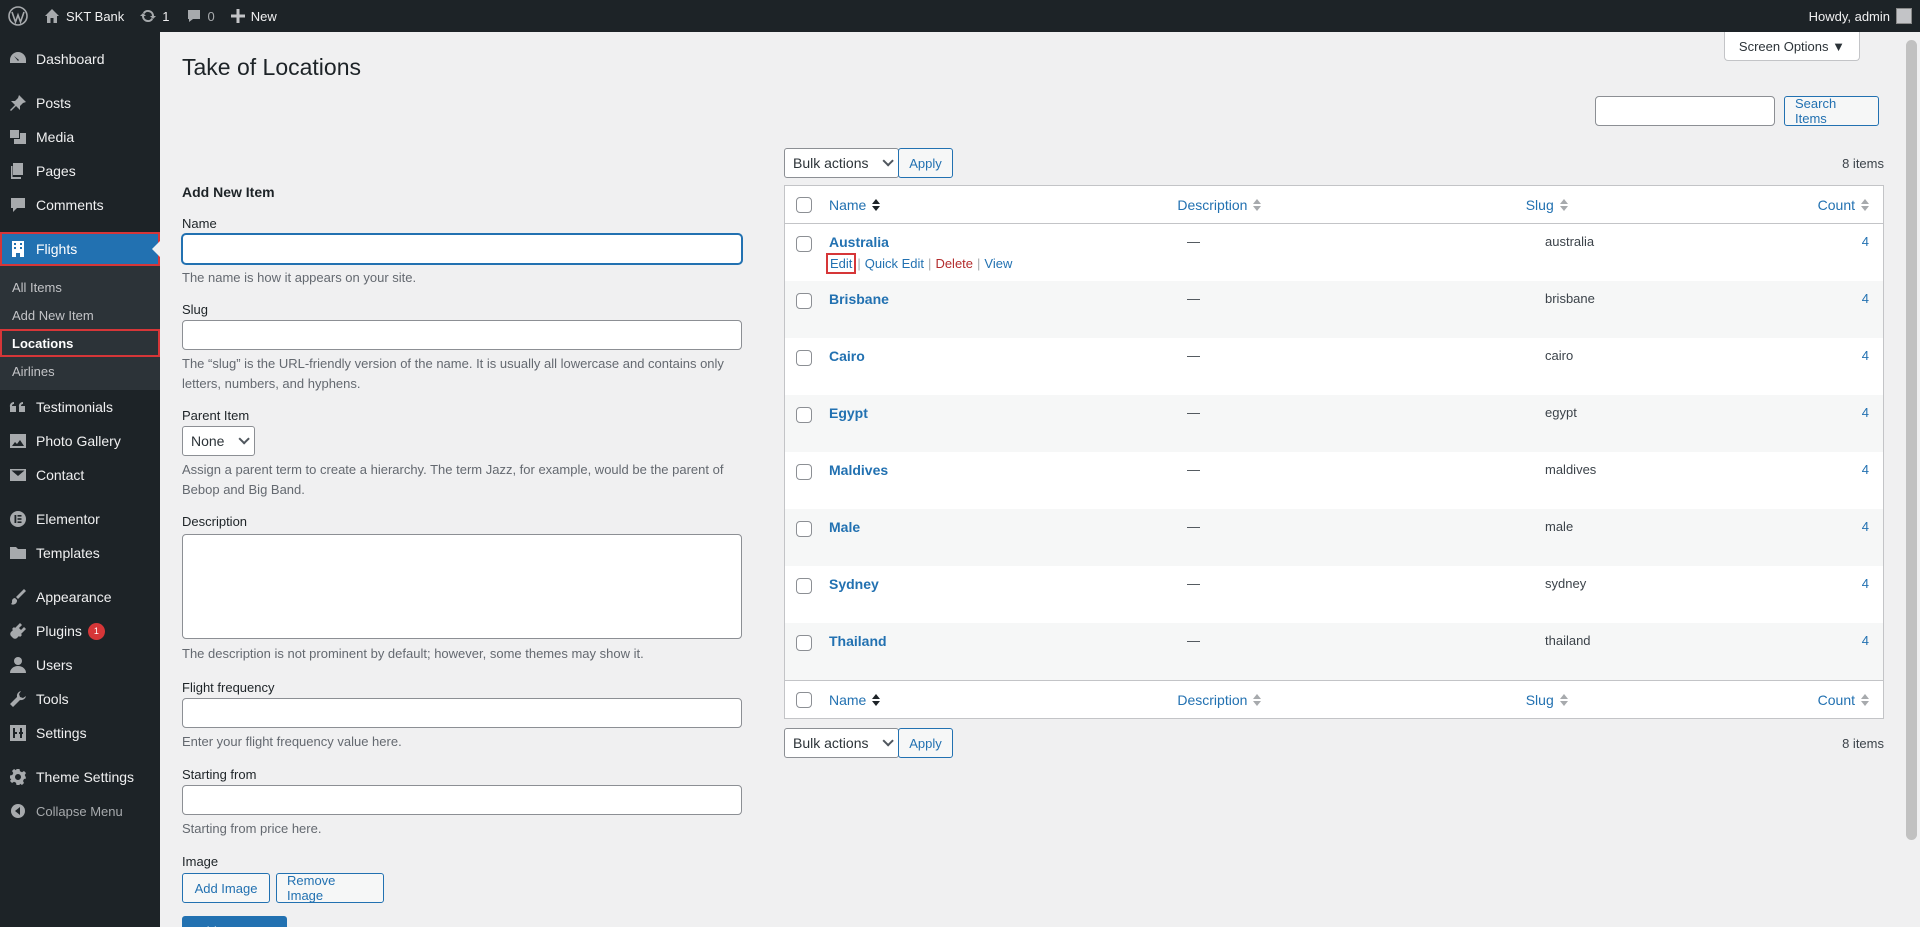 The image size is (1920, 927). I want to click on search-items-button: Search Items, so click(1831, 111).